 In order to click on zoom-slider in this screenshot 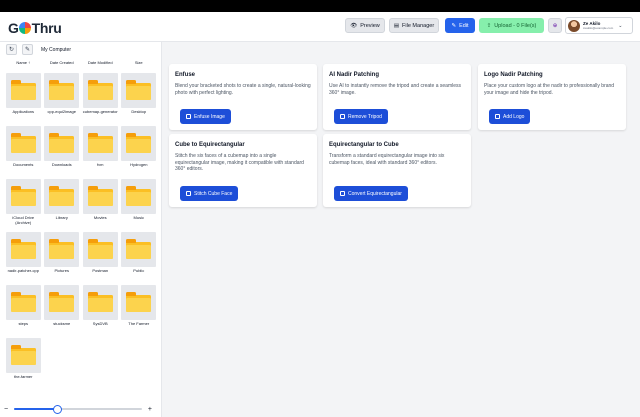, I will do `click(78, 409)`.